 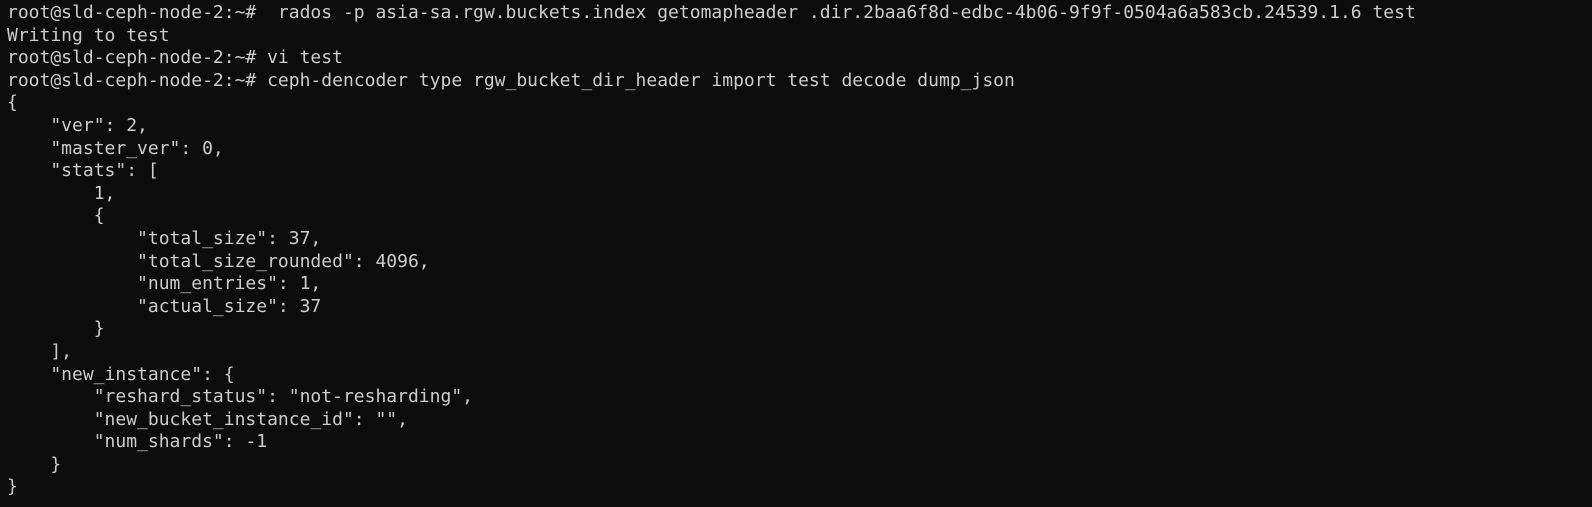 I want to click on output-line: ],, so click(x=40, y=351).